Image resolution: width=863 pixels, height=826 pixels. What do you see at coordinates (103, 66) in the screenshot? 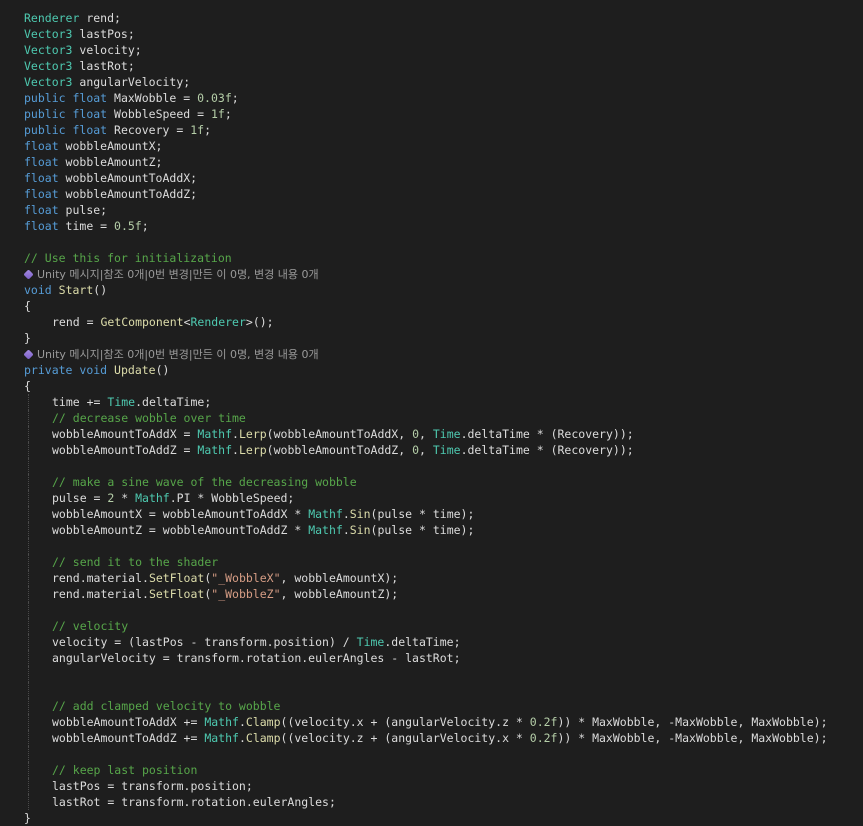
I see `code-token: lastRot;` at bounding box center [103, 66].